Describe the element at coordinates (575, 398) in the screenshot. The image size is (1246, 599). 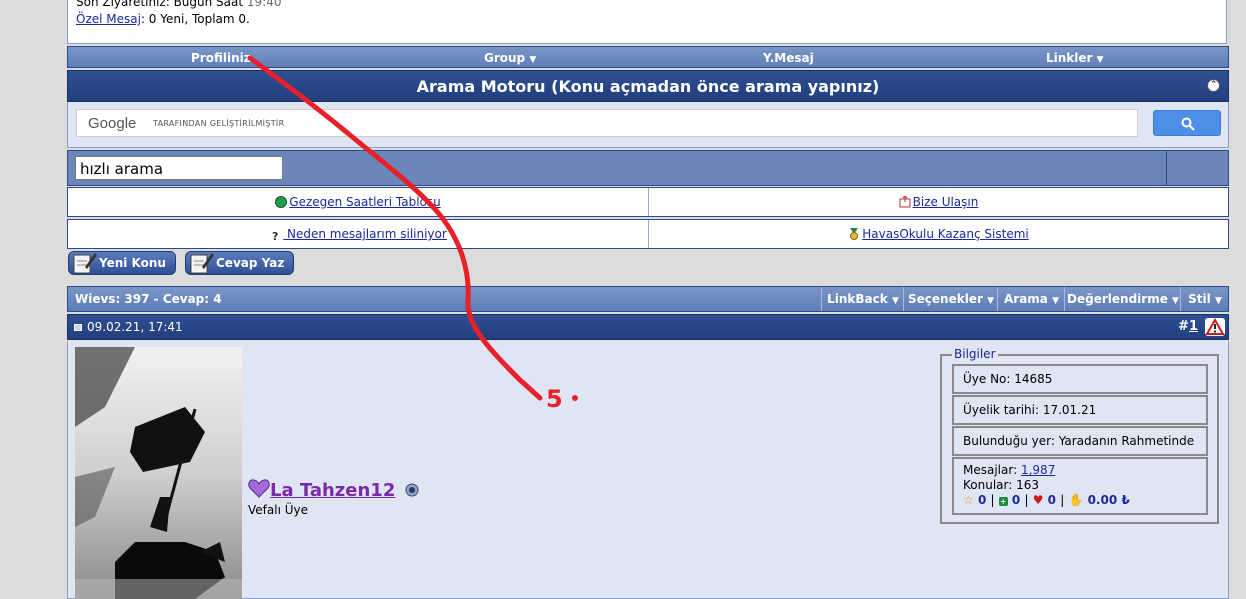
I see `annotation-dot` at that location.